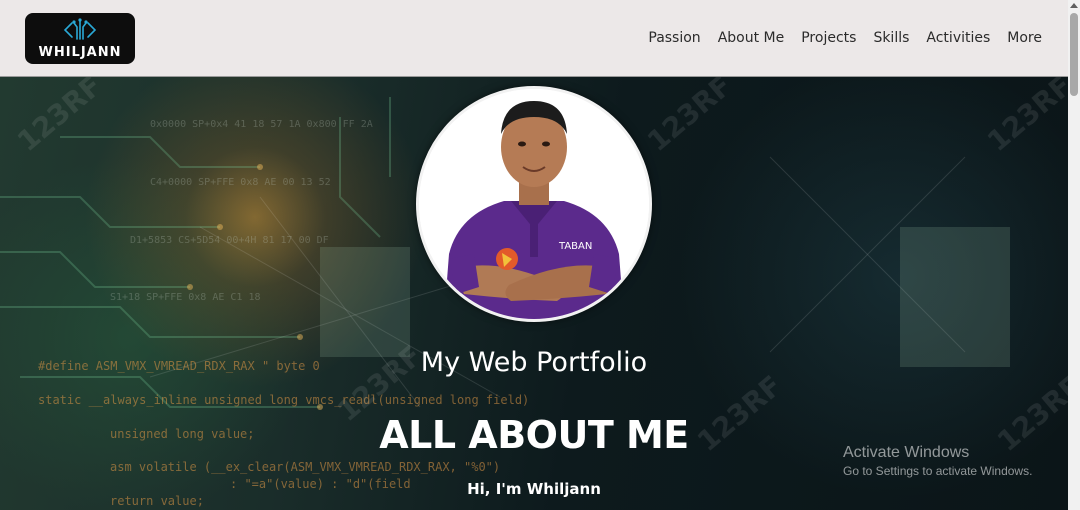 The width and height of the screenshot is (1080, 510). Describe the element at coordinates (958, 38) in the screenshot. I see `nav-link-activities: Activities` at that location.